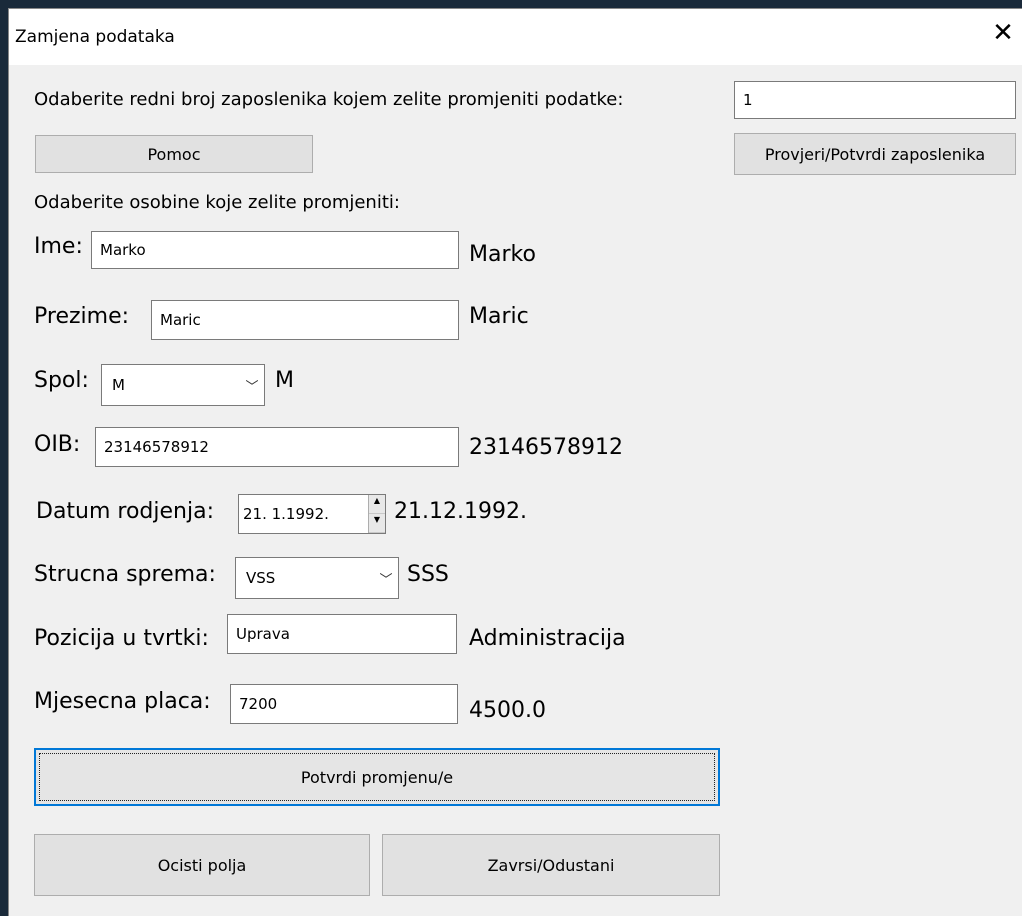 The width and height of the screenshot is (1022, 916). What do you see at coordinates (82, 316) in the screenshot?
I see `surname-label: Prezime:` at bounding box center [82, 316].